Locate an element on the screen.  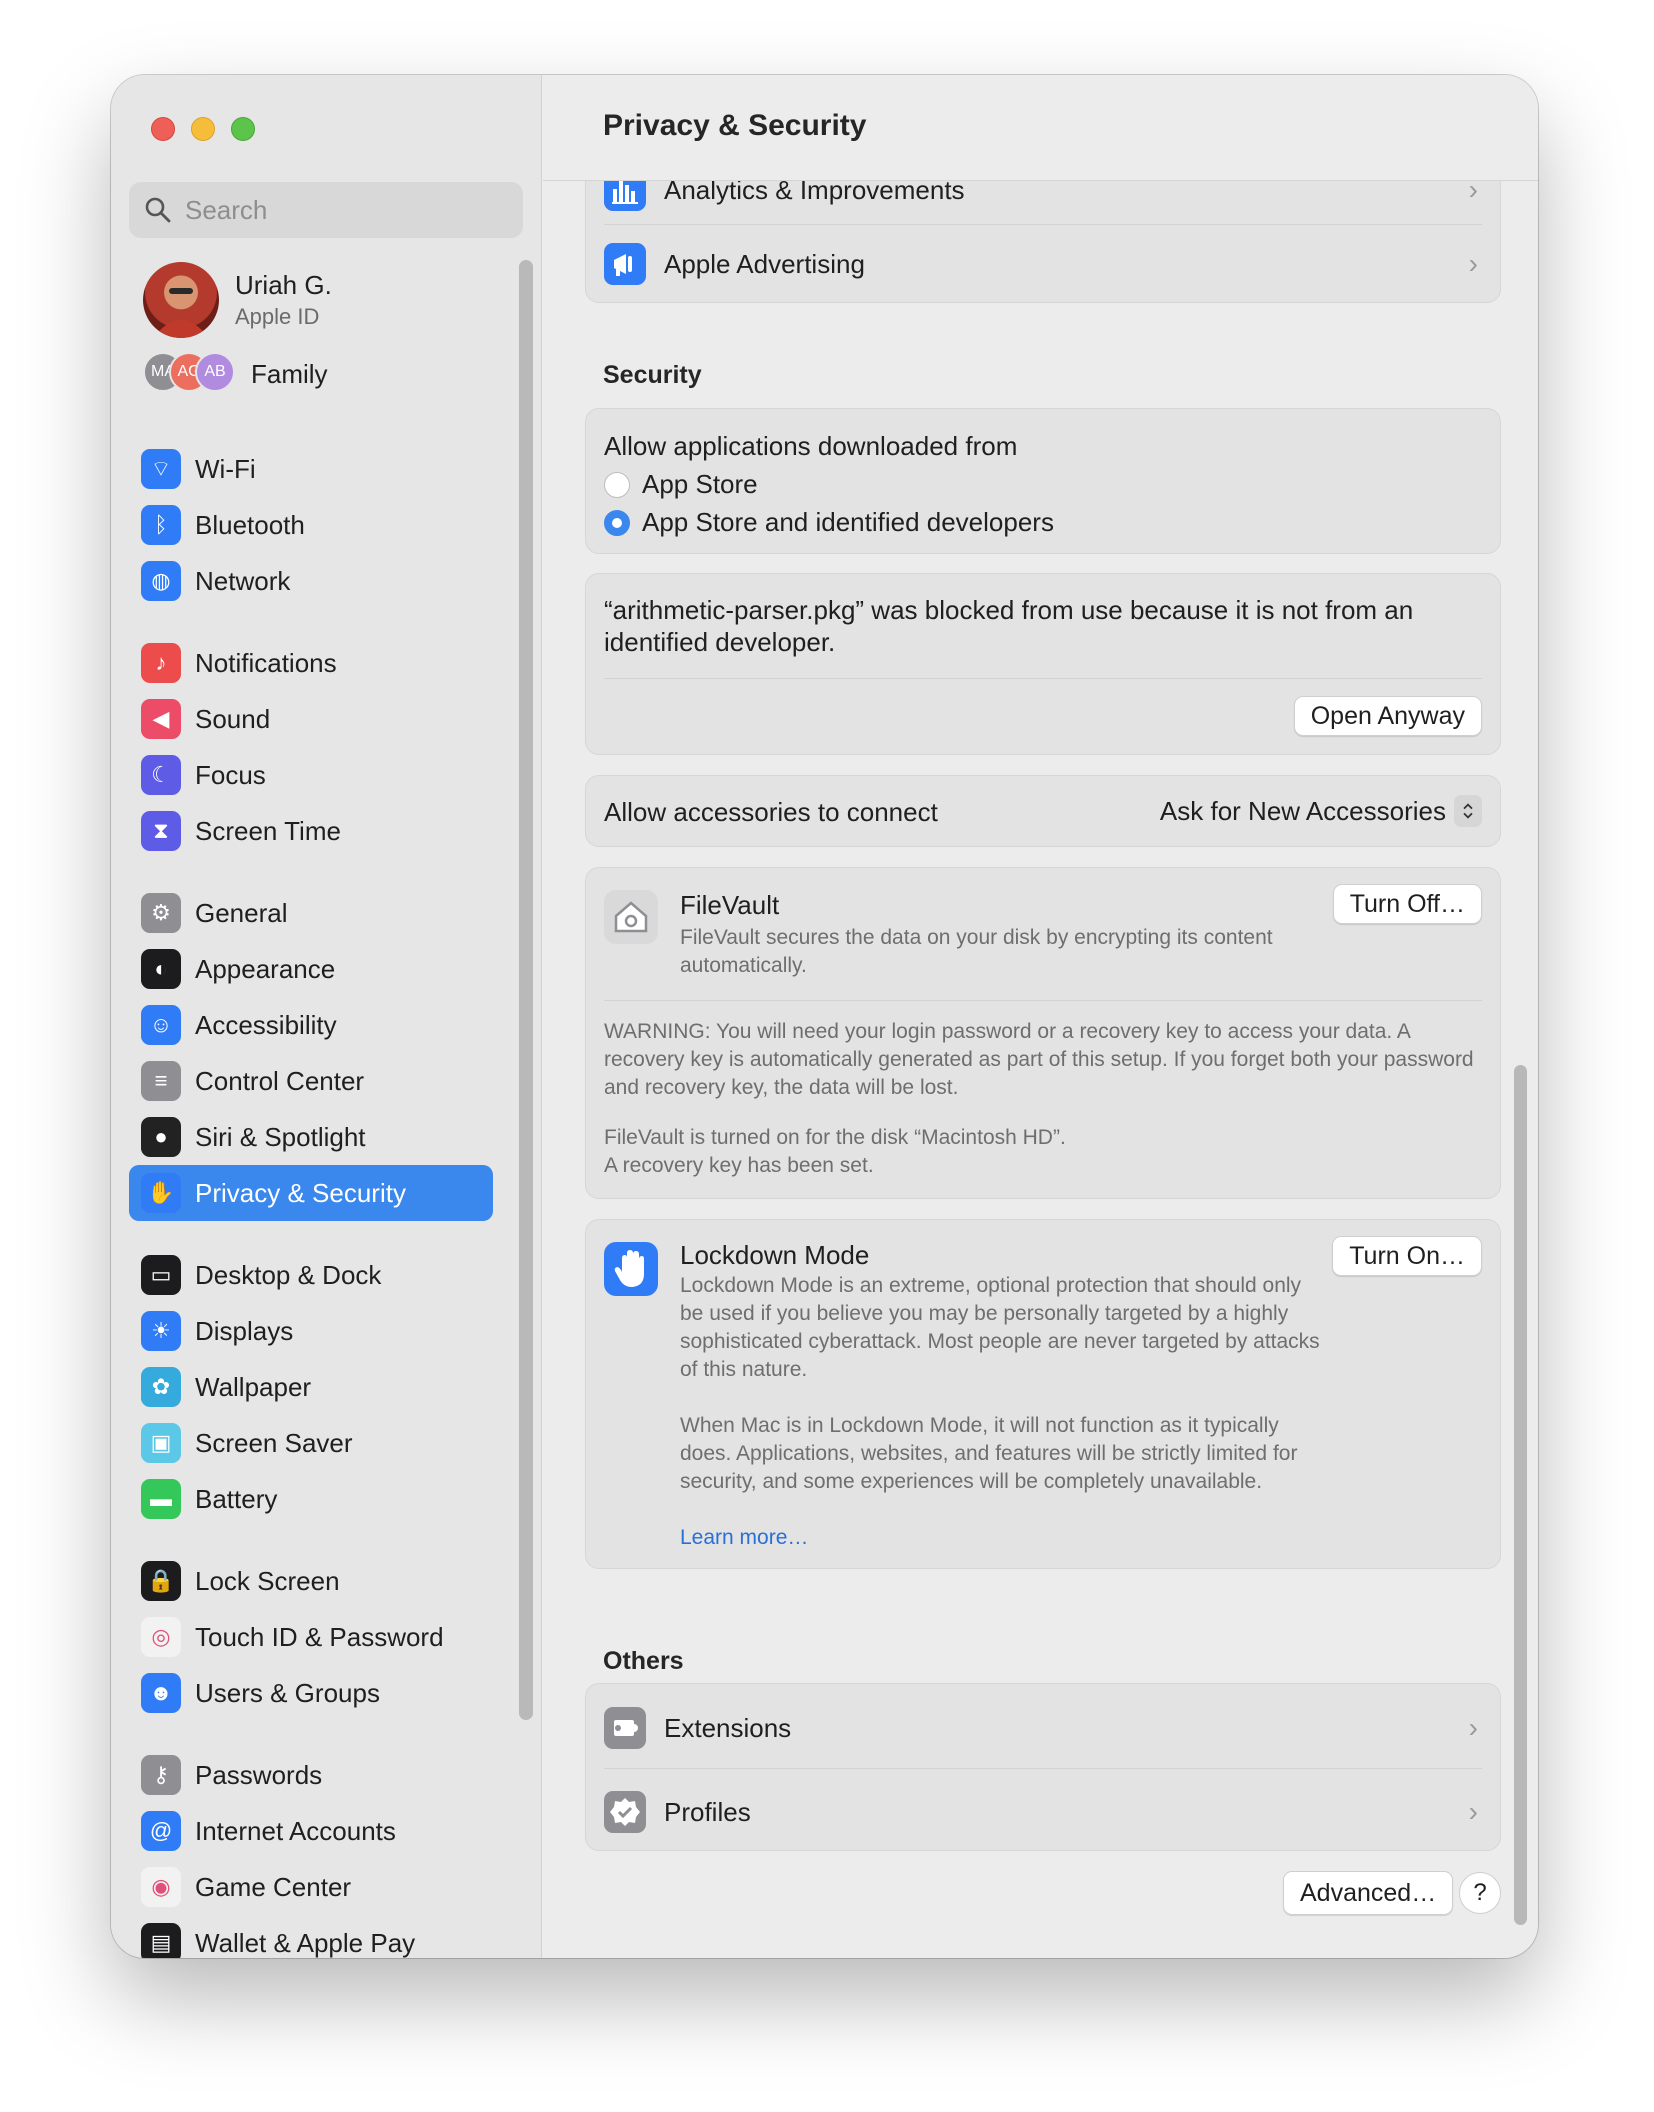
others-card: Extensions › Profiles › is located at coordinates (1043, 1767).